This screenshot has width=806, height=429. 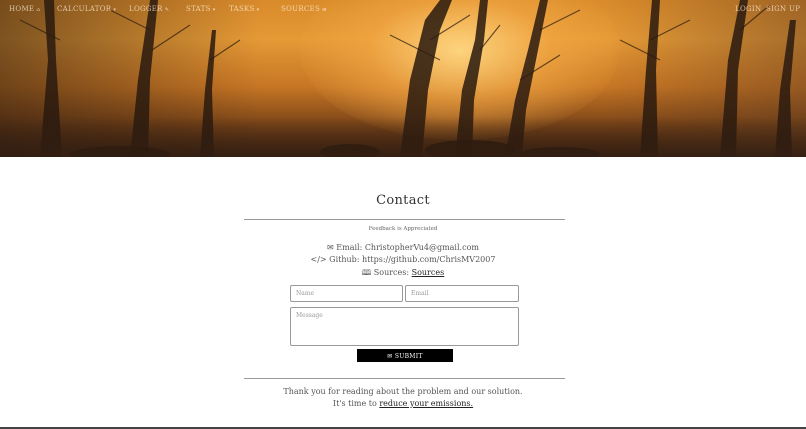 I want to click on submit-button: ✉ SUBMIT, so click(x=405, y=355).